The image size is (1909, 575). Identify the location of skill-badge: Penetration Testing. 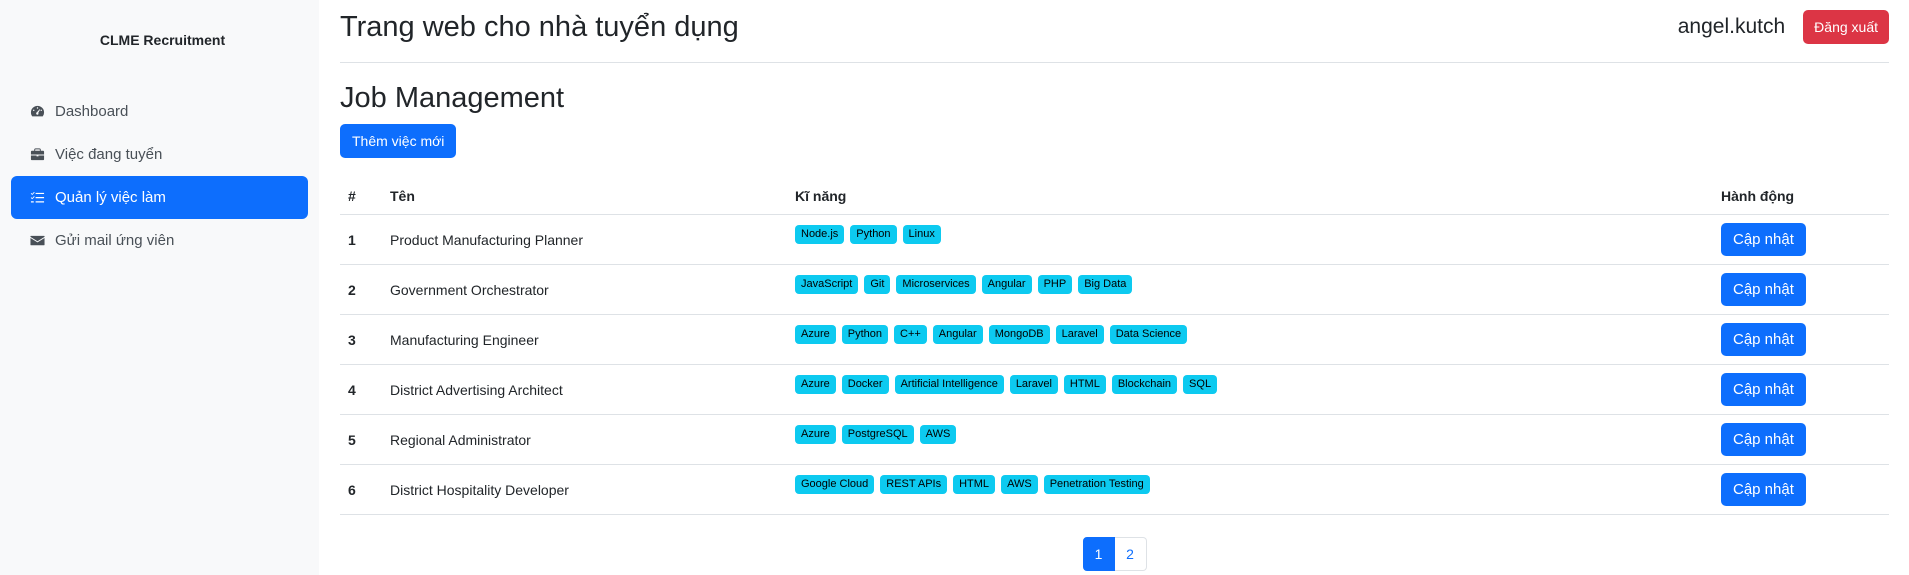
(1096, 485).